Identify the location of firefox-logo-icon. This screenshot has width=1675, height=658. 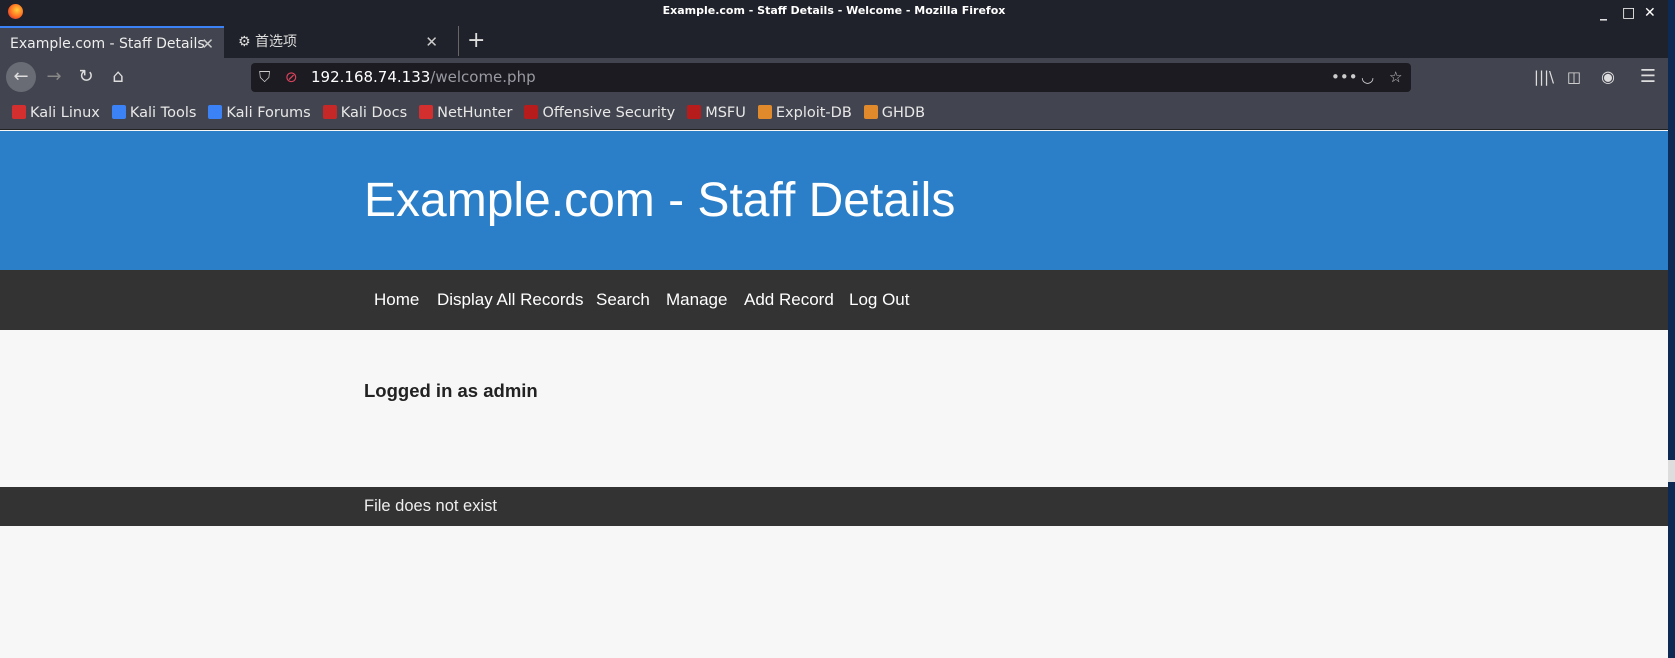
(15, 11).